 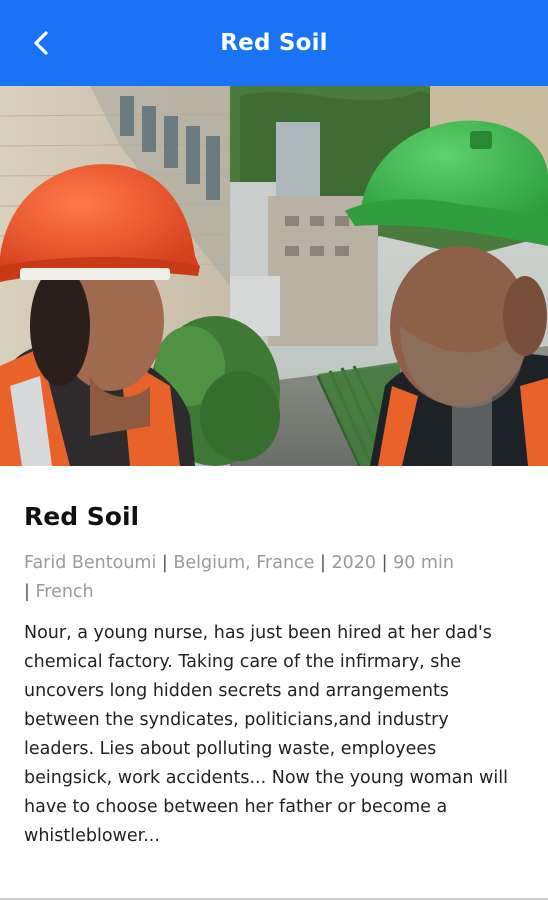 I want to click on chevron-left-icon, so click(x=41, y=43).